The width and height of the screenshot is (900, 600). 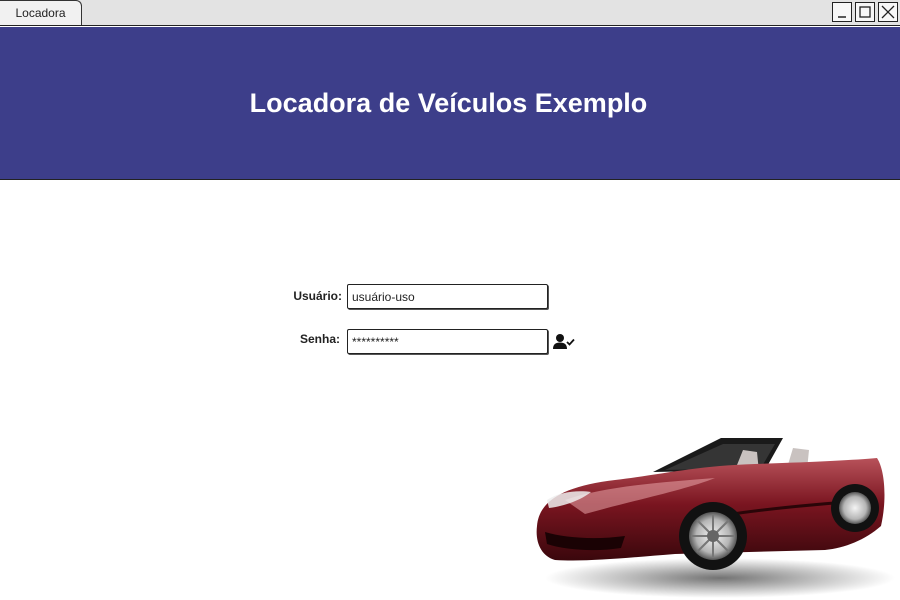 I want to click on user-check-icon, so click(x=564, y=342).